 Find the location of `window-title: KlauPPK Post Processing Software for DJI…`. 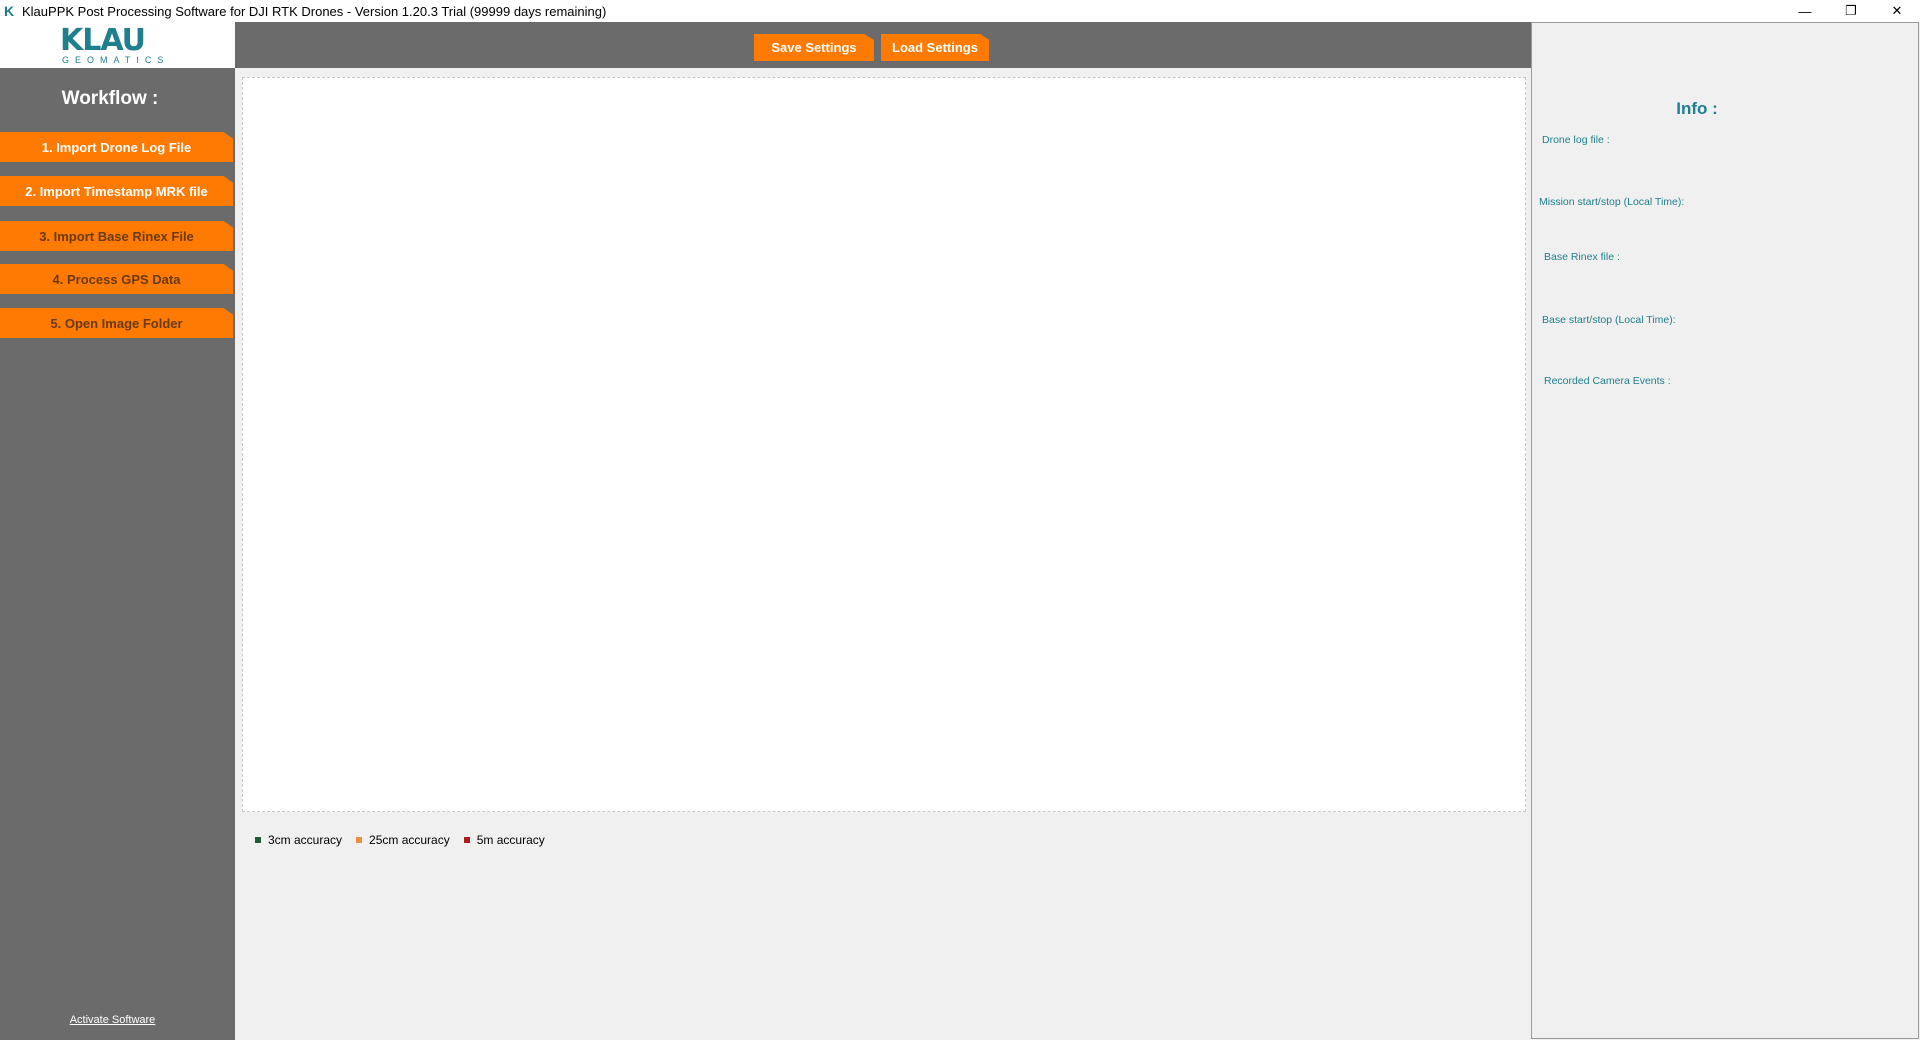

window-title: KlauPPK Post Processing Software for DJI… is located at coordinates (314, 11).